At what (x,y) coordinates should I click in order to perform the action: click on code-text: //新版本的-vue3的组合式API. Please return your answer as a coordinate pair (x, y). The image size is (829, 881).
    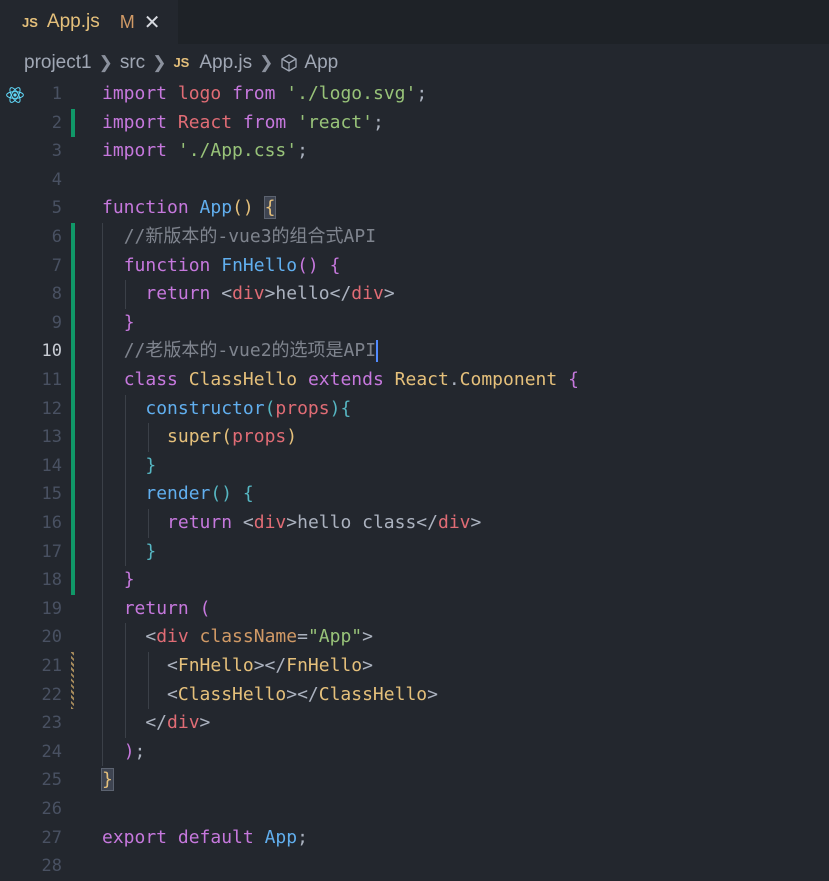
    Looking at the image, I should click on (239, 237).